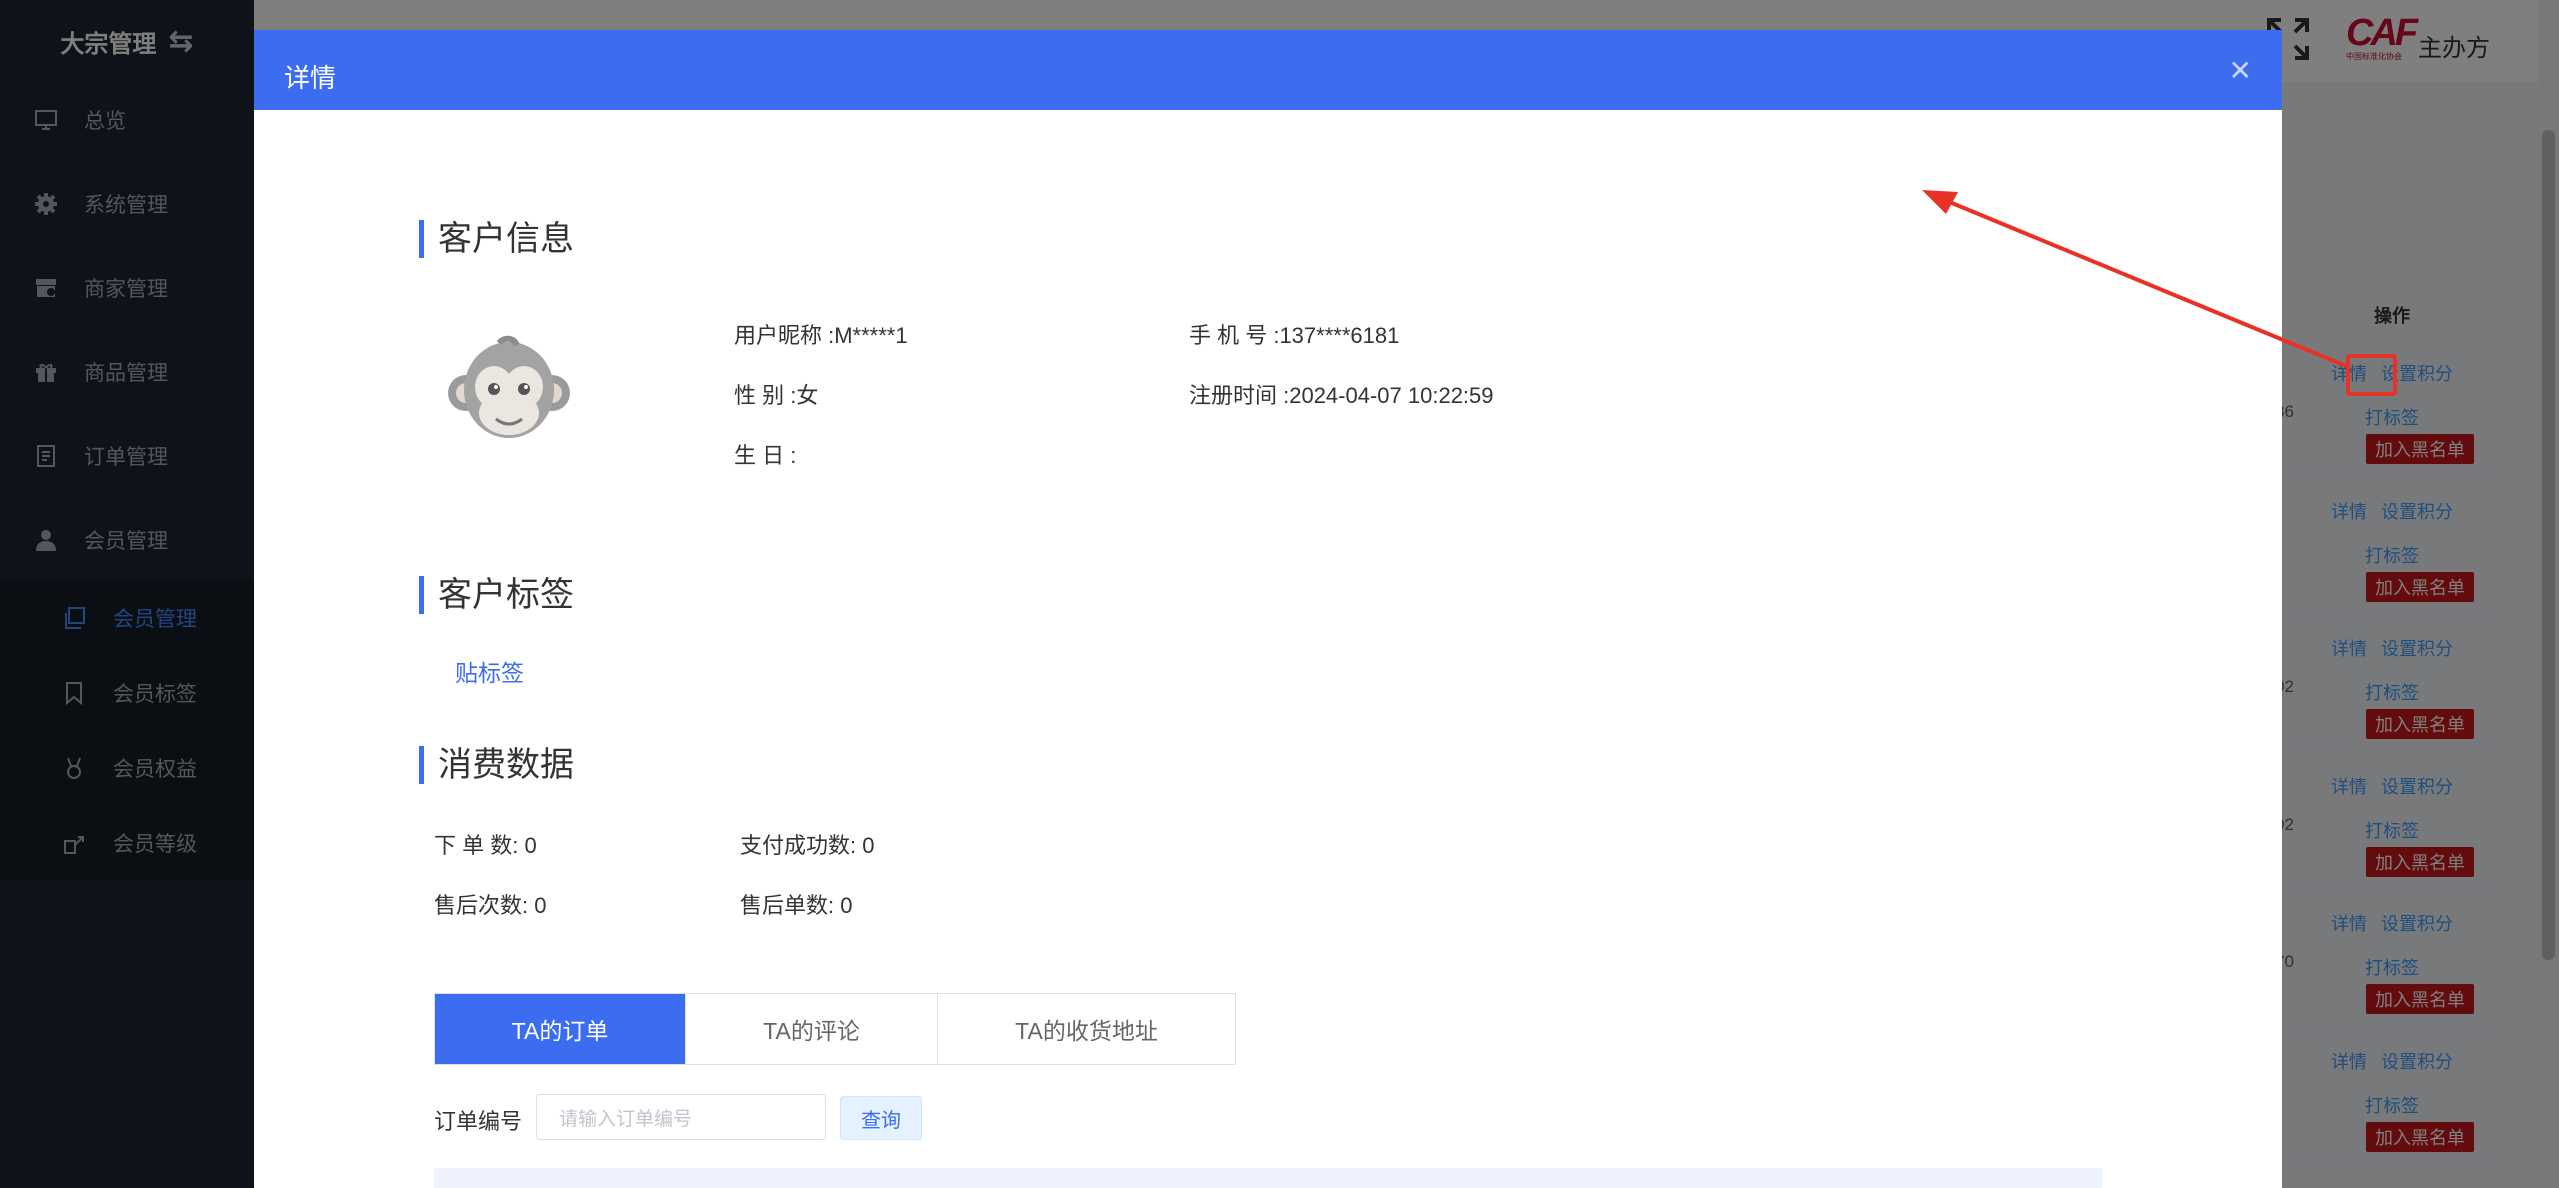  I want to click on close-icon: ✕, so click(2240, 70).